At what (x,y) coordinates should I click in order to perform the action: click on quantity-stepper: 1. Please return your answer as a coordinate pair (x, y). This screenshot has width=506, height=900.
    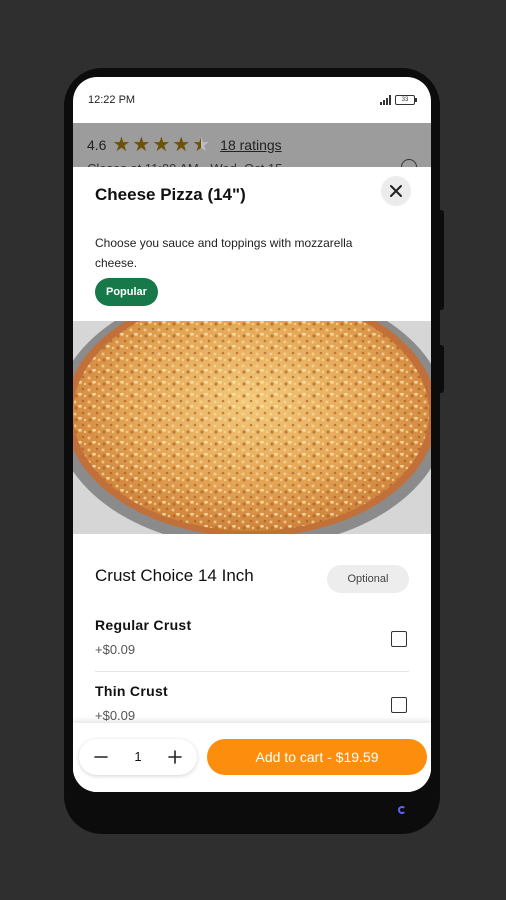
    Looking at the image, I should click on (138, 757).